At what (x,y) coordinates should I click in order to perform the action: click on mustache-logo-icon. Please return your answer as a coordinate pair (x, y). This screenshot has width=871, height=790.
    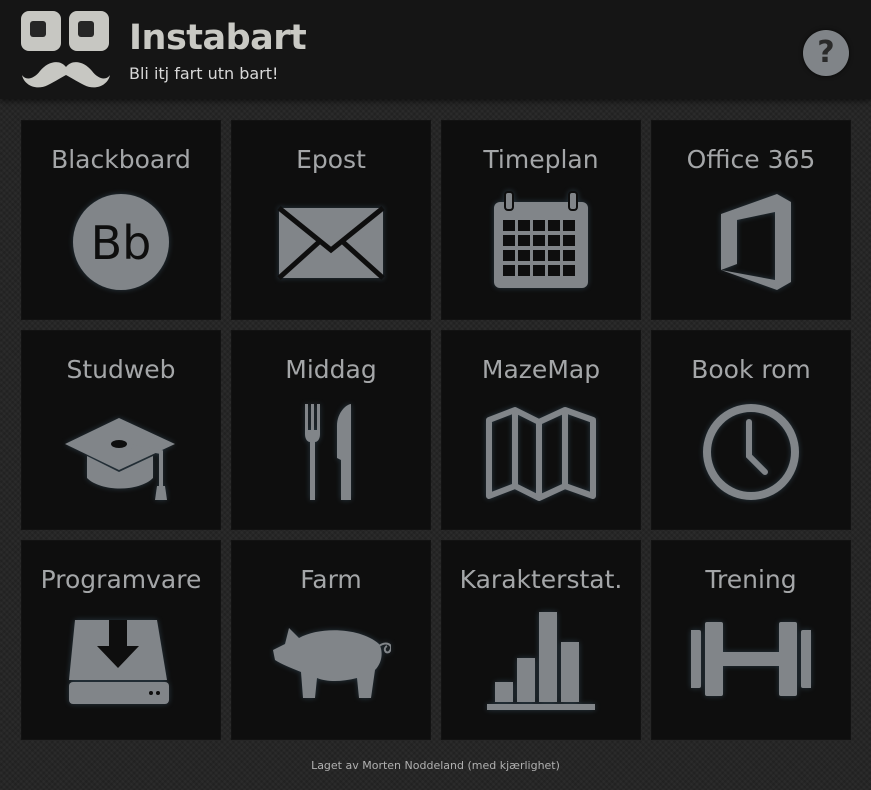
    Looking at the image, I should click on (66, 51).